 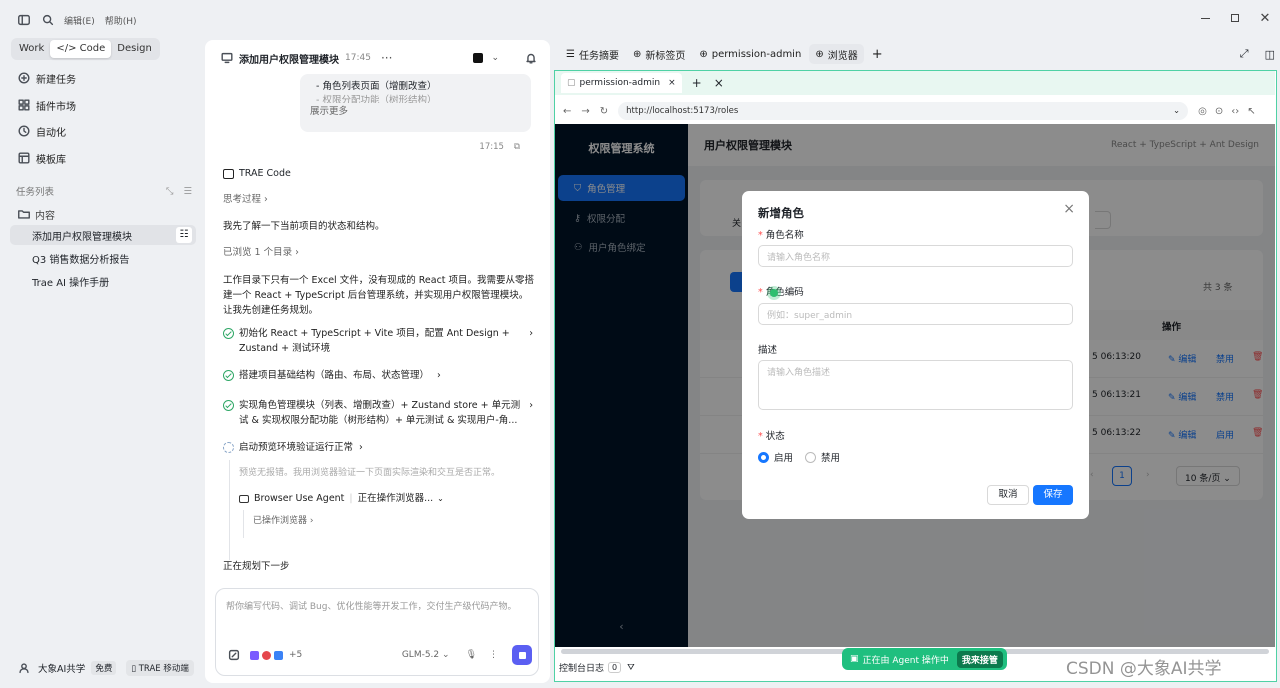 What do you see at coordinates (295, 655) in the screenshot?
I see `plugin-more-count: +5` at bounding box center [295, 655].